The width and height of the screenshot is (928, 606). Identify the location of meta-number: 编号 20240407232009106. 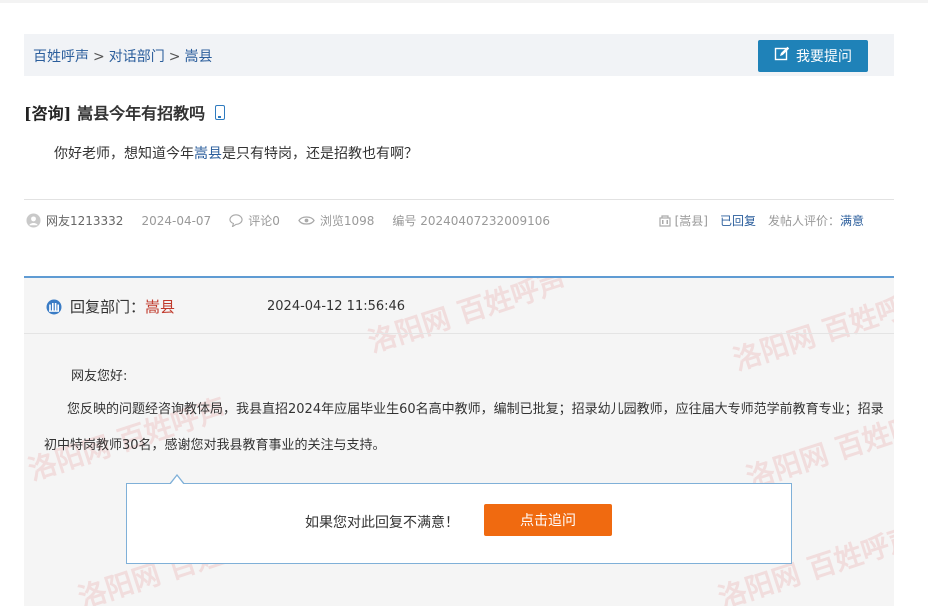
(471, 221).